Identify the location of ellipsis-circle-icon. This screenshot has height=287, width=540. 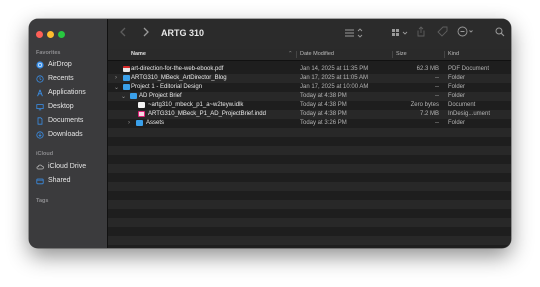
(466, 33).